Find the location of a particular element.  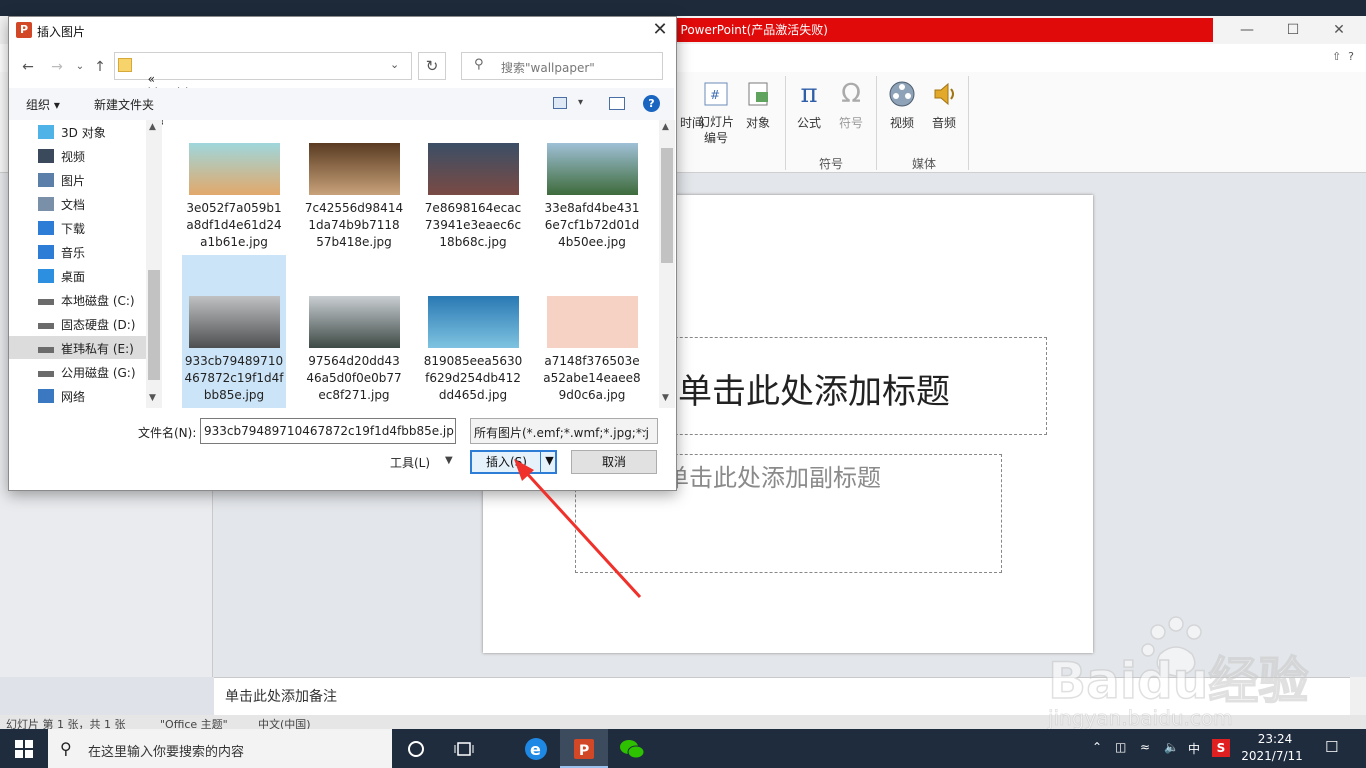

ribbon-object-button: 对象 is located at coordinates (758, 104).